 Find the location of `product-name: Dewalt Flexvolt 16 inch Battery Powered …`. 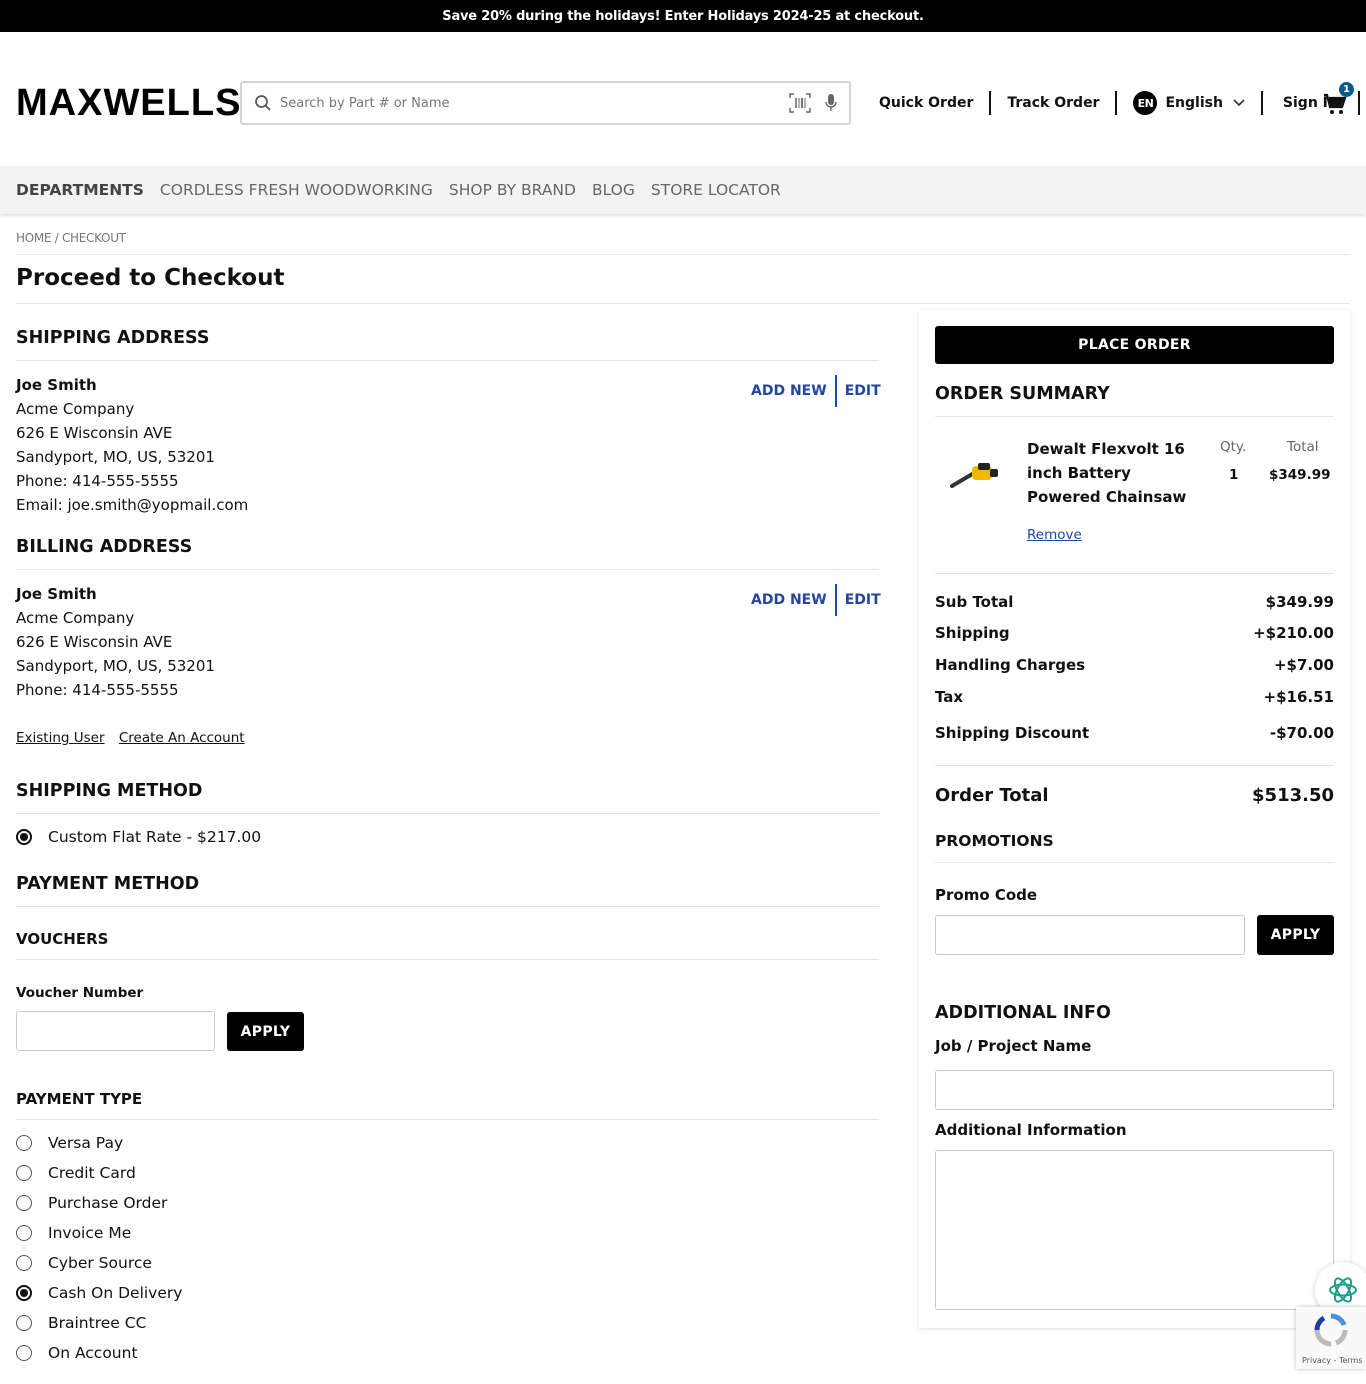

product-name: Dewalt Flexvolt 16 inch Battery Powered … is located at coordinates (1117, 473).